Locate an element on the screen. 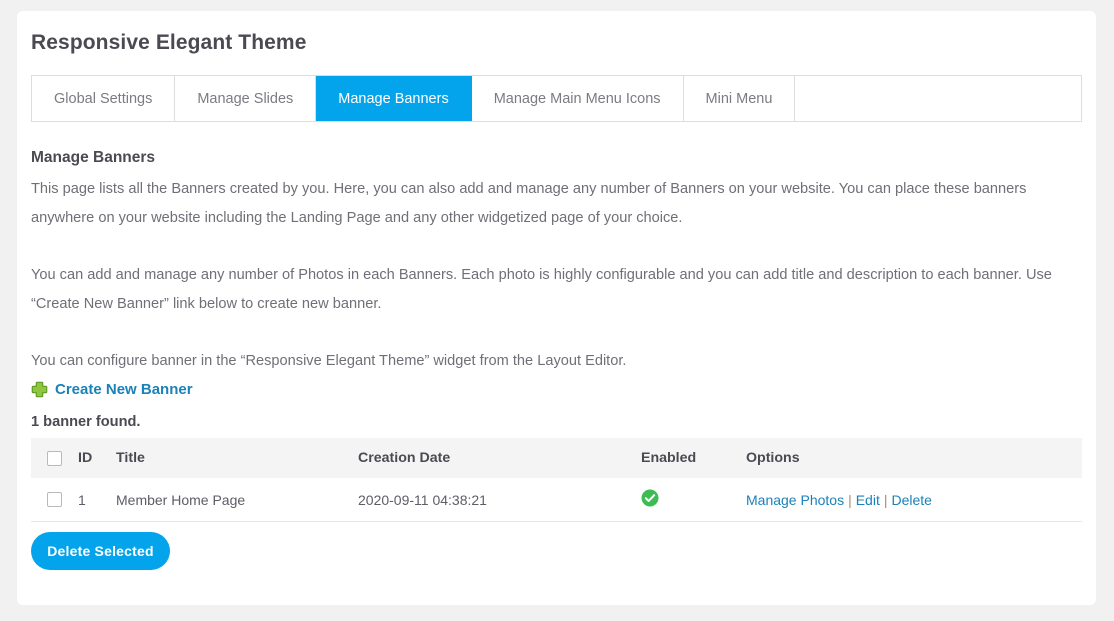 This screenshot has height=621, width=1114. tab-label: Manage Banners is located at coordinates (393, 98).